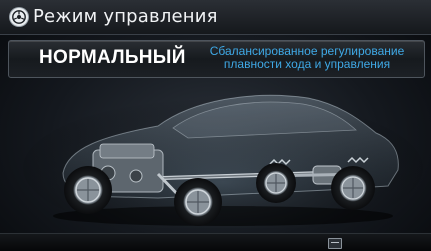 The width and height of the screenshot is (431, 251). Describe the element at coordinates (335, 243) in the screenshot. I see `menu-icon` at that location.